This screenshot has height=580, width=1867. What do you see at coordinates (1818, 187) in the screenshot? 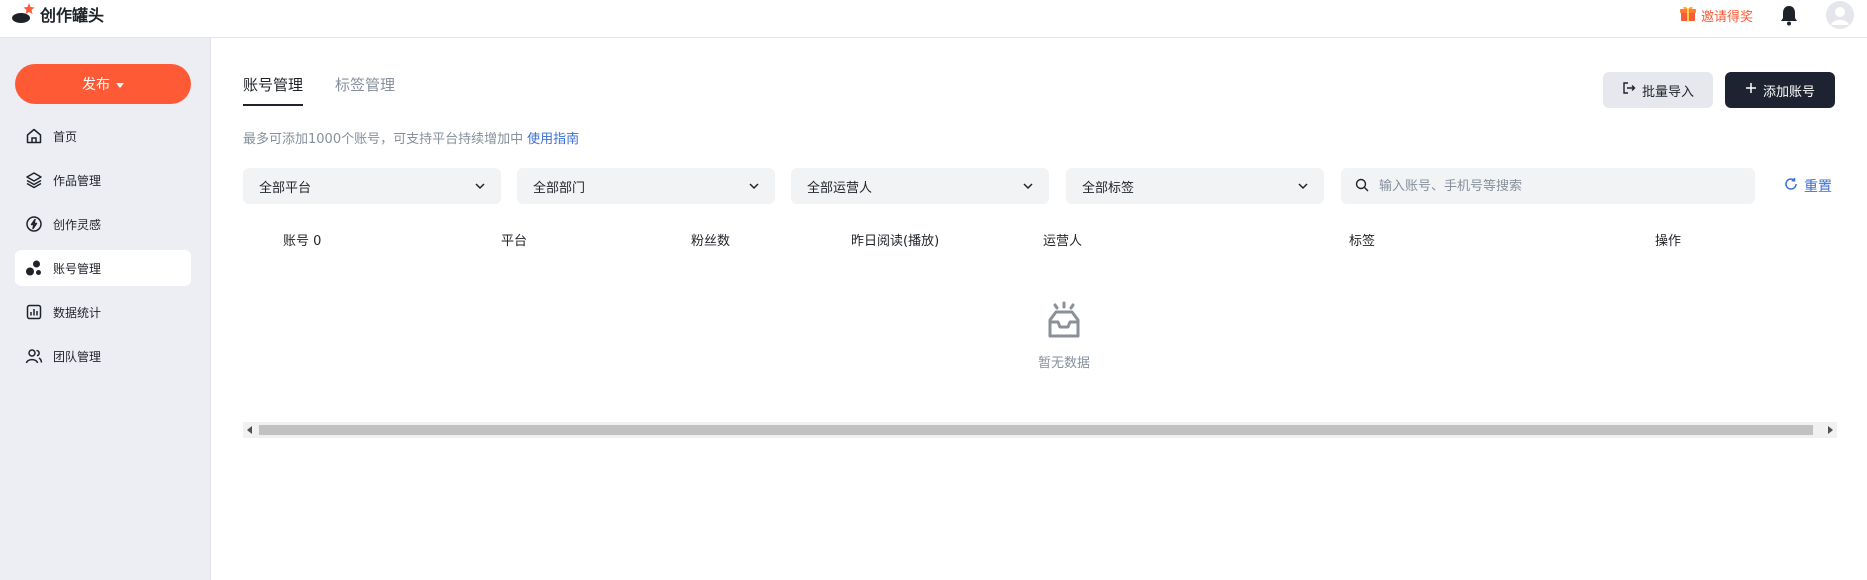
I see `reset-label: 重置` at bounding box center [1818, 187].